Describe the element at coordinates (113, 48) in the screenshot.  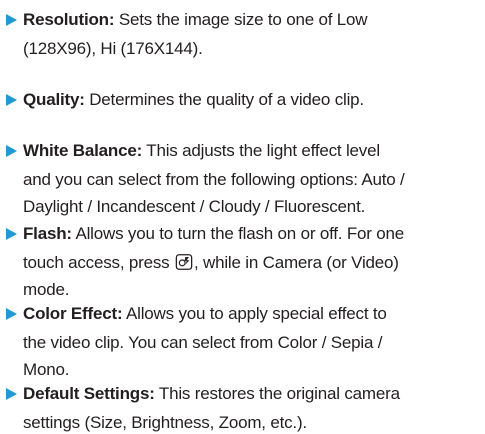
I see `resolution-line-2: (128X96), Hi (176X144).` at that location.